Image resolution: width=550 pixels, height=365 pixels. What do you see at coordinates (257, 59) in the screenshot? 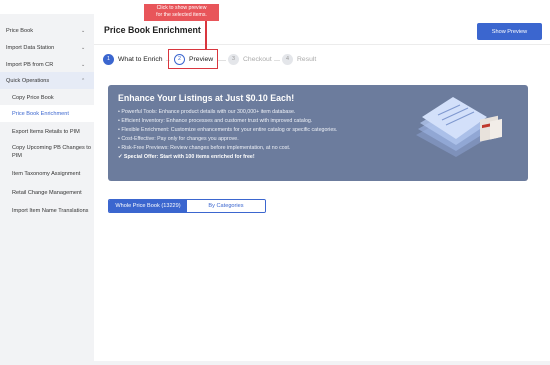
I see `step-label: Checkout` at bounding box center [257, 59].